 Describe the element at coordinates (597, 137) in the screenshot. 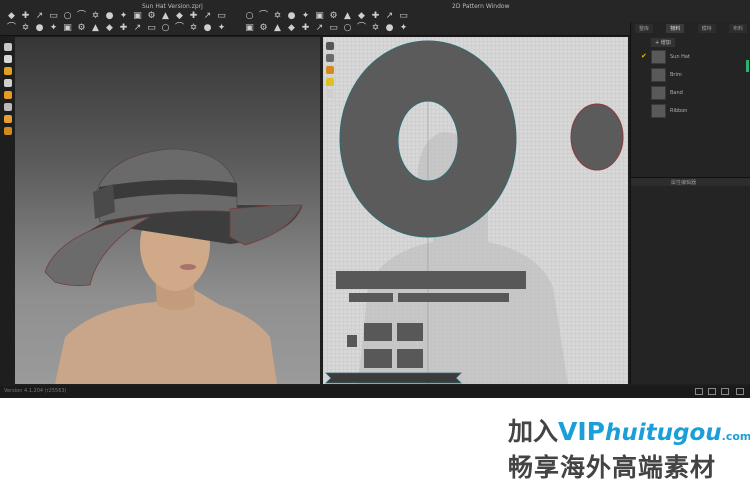

I see `pattern-crown-top` at that location.